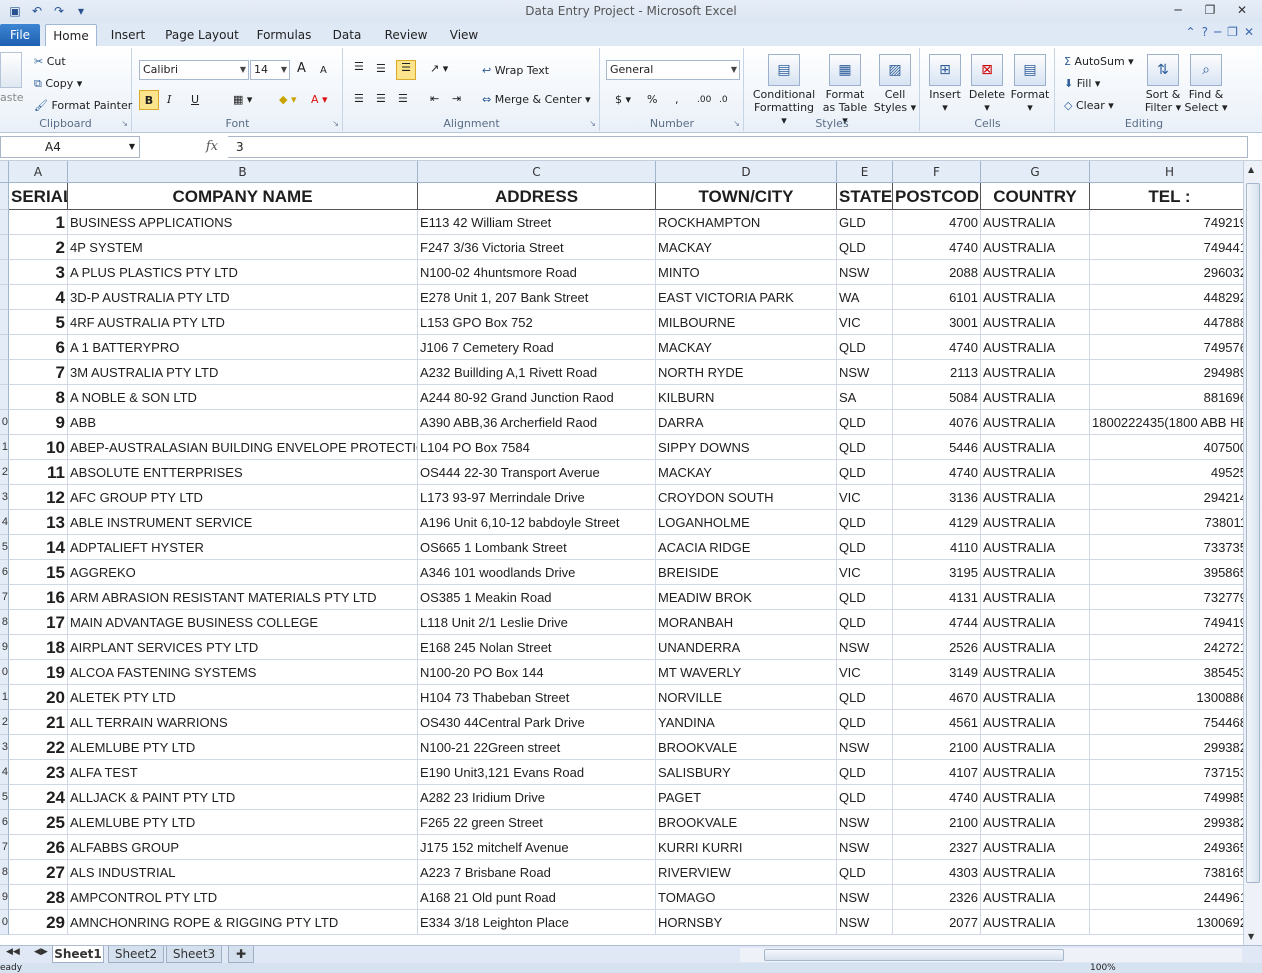 The height and width of the screenshot is (973, 1262). What do you see at coordinates (1178, 10) in the screenshot?
I see `minimize-icon: ─` at bounding box center [1178, 10].